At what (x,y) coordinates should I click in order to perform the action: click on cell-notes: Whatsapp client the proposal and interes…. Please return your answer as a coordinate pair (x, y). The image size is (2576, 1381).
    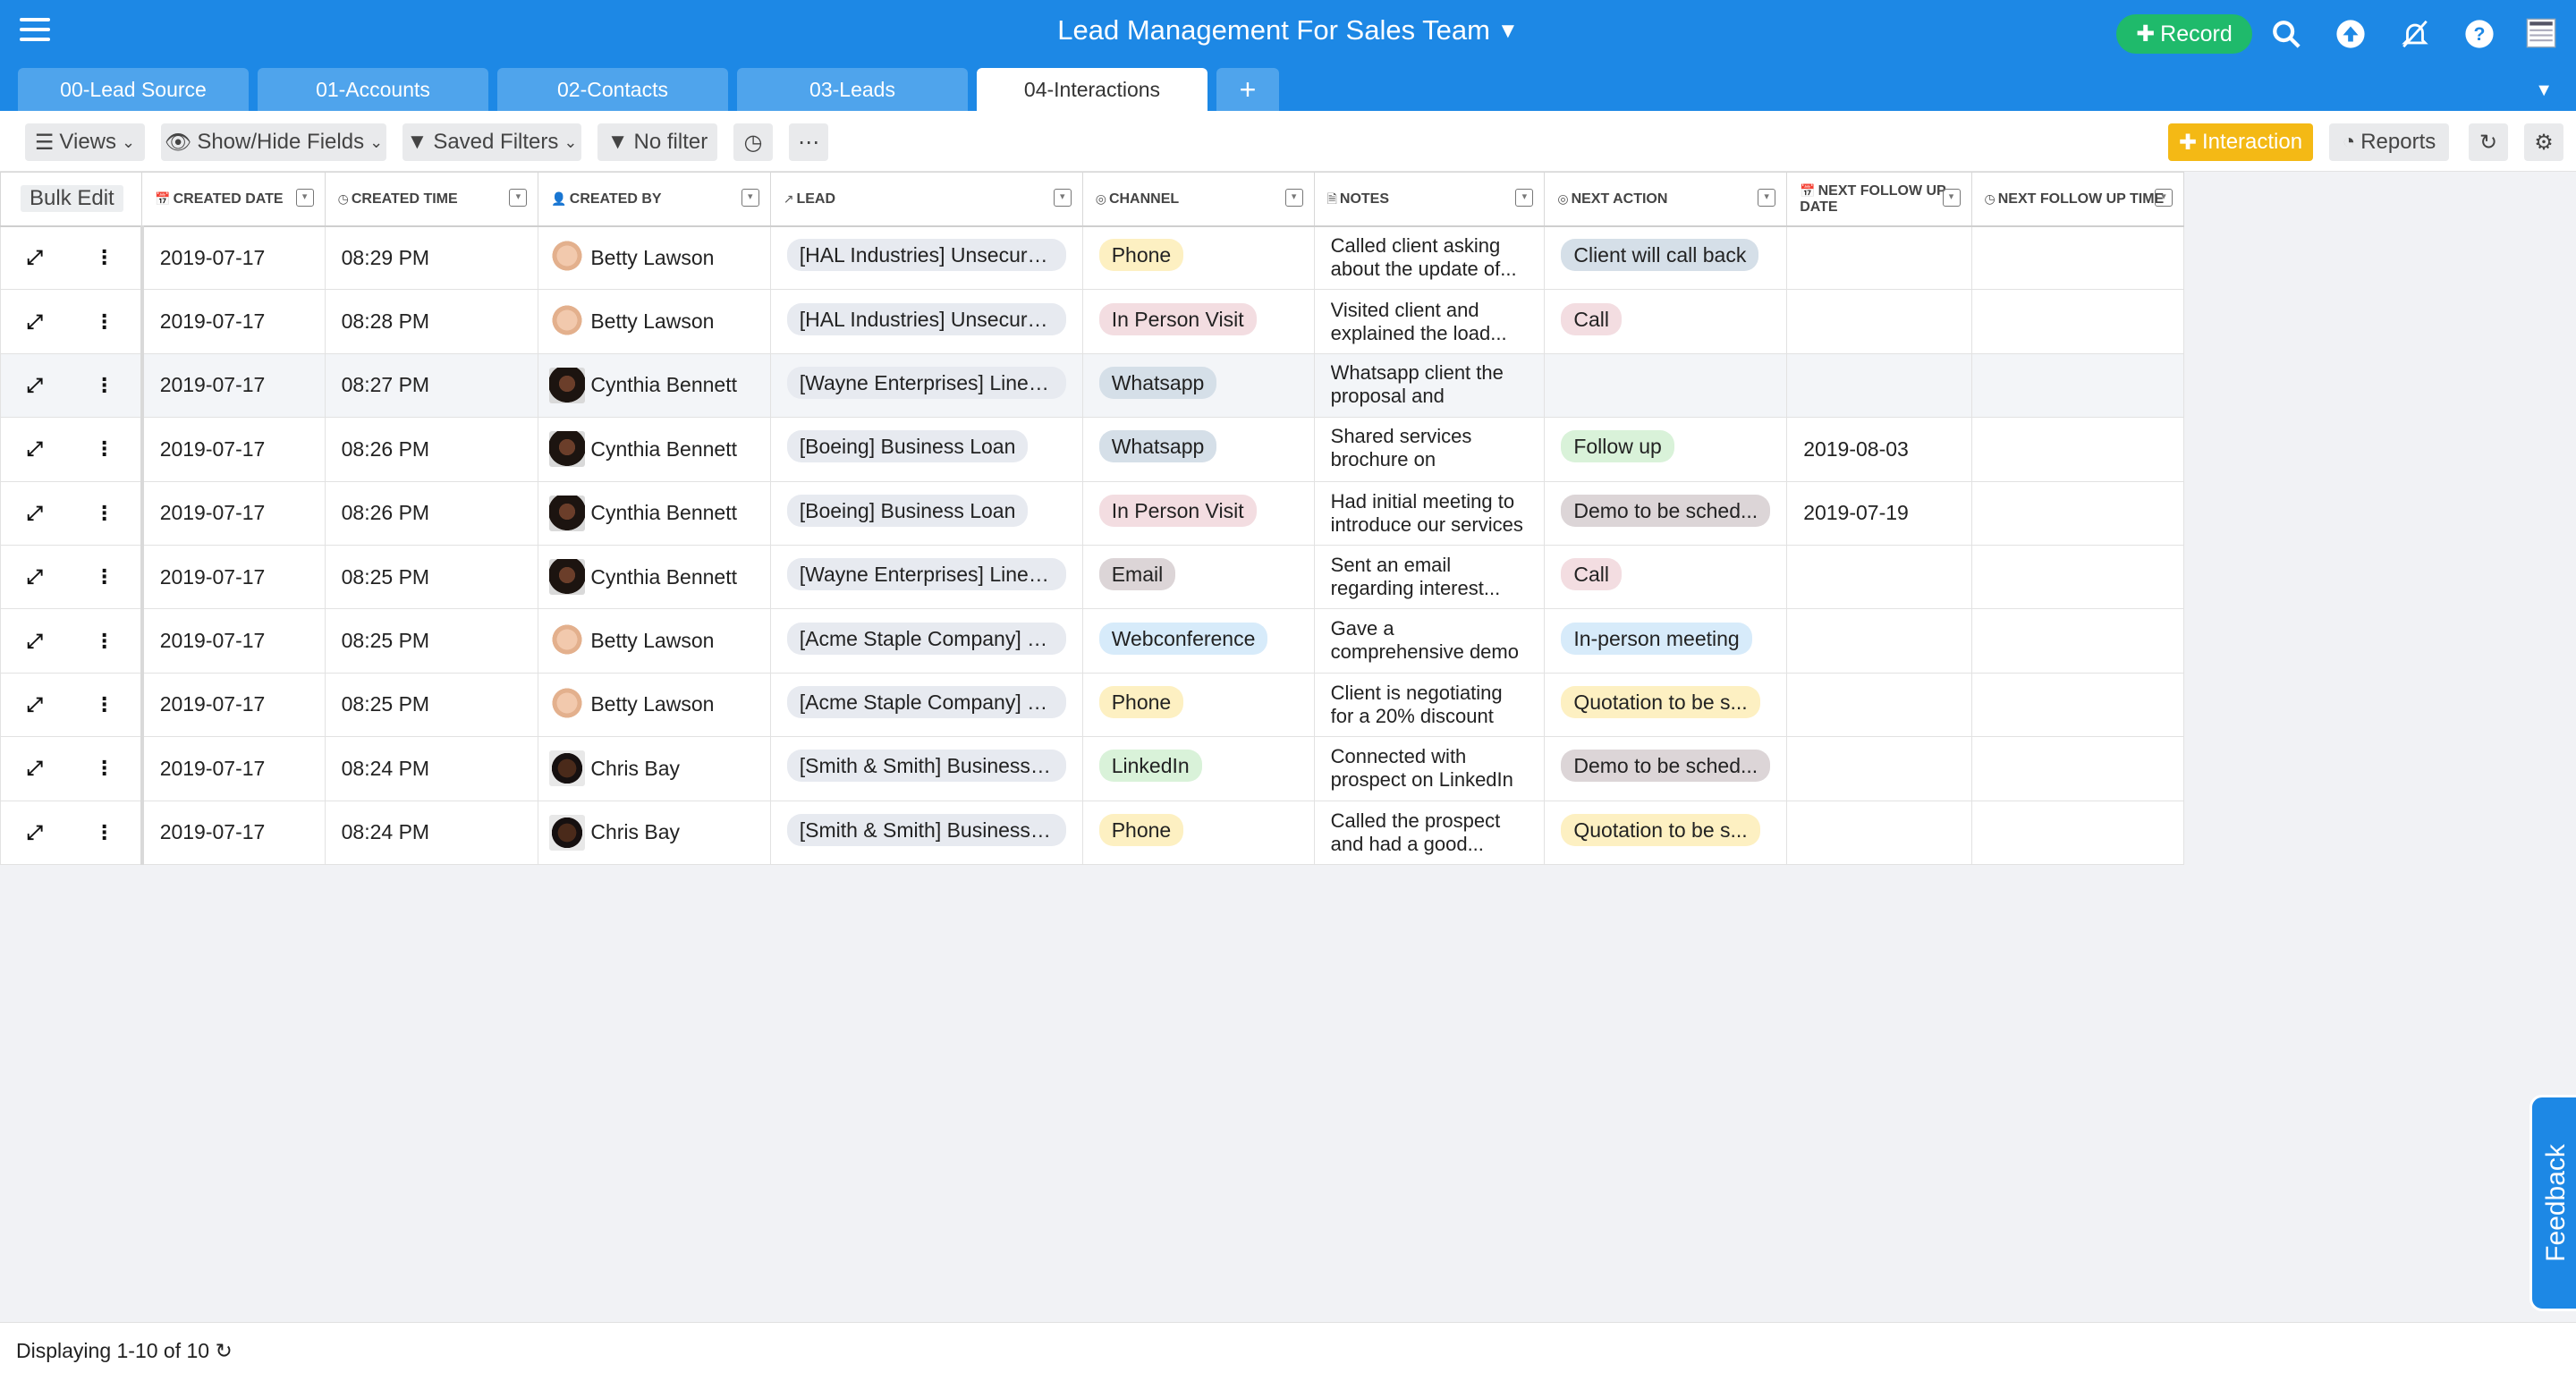
    Looking at the image, I should click on (1429, 385).